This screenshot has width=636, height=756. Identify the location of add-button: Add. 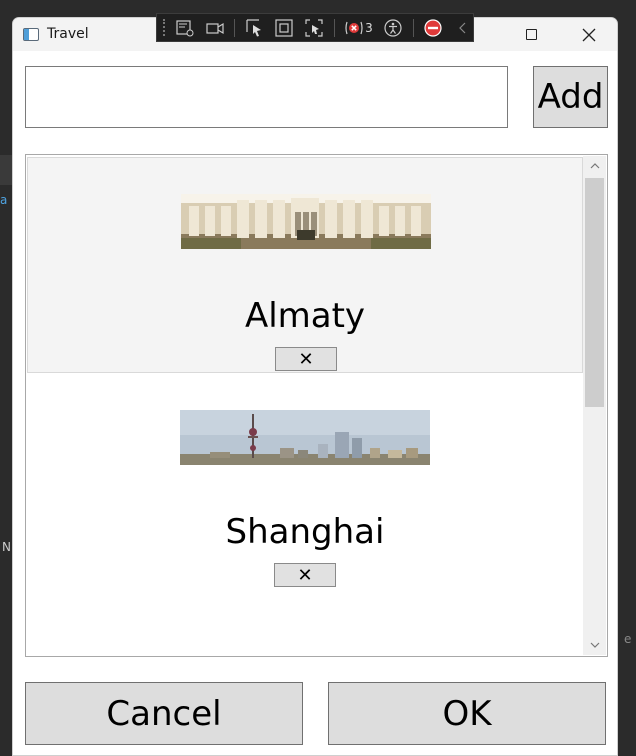
(570, 97).